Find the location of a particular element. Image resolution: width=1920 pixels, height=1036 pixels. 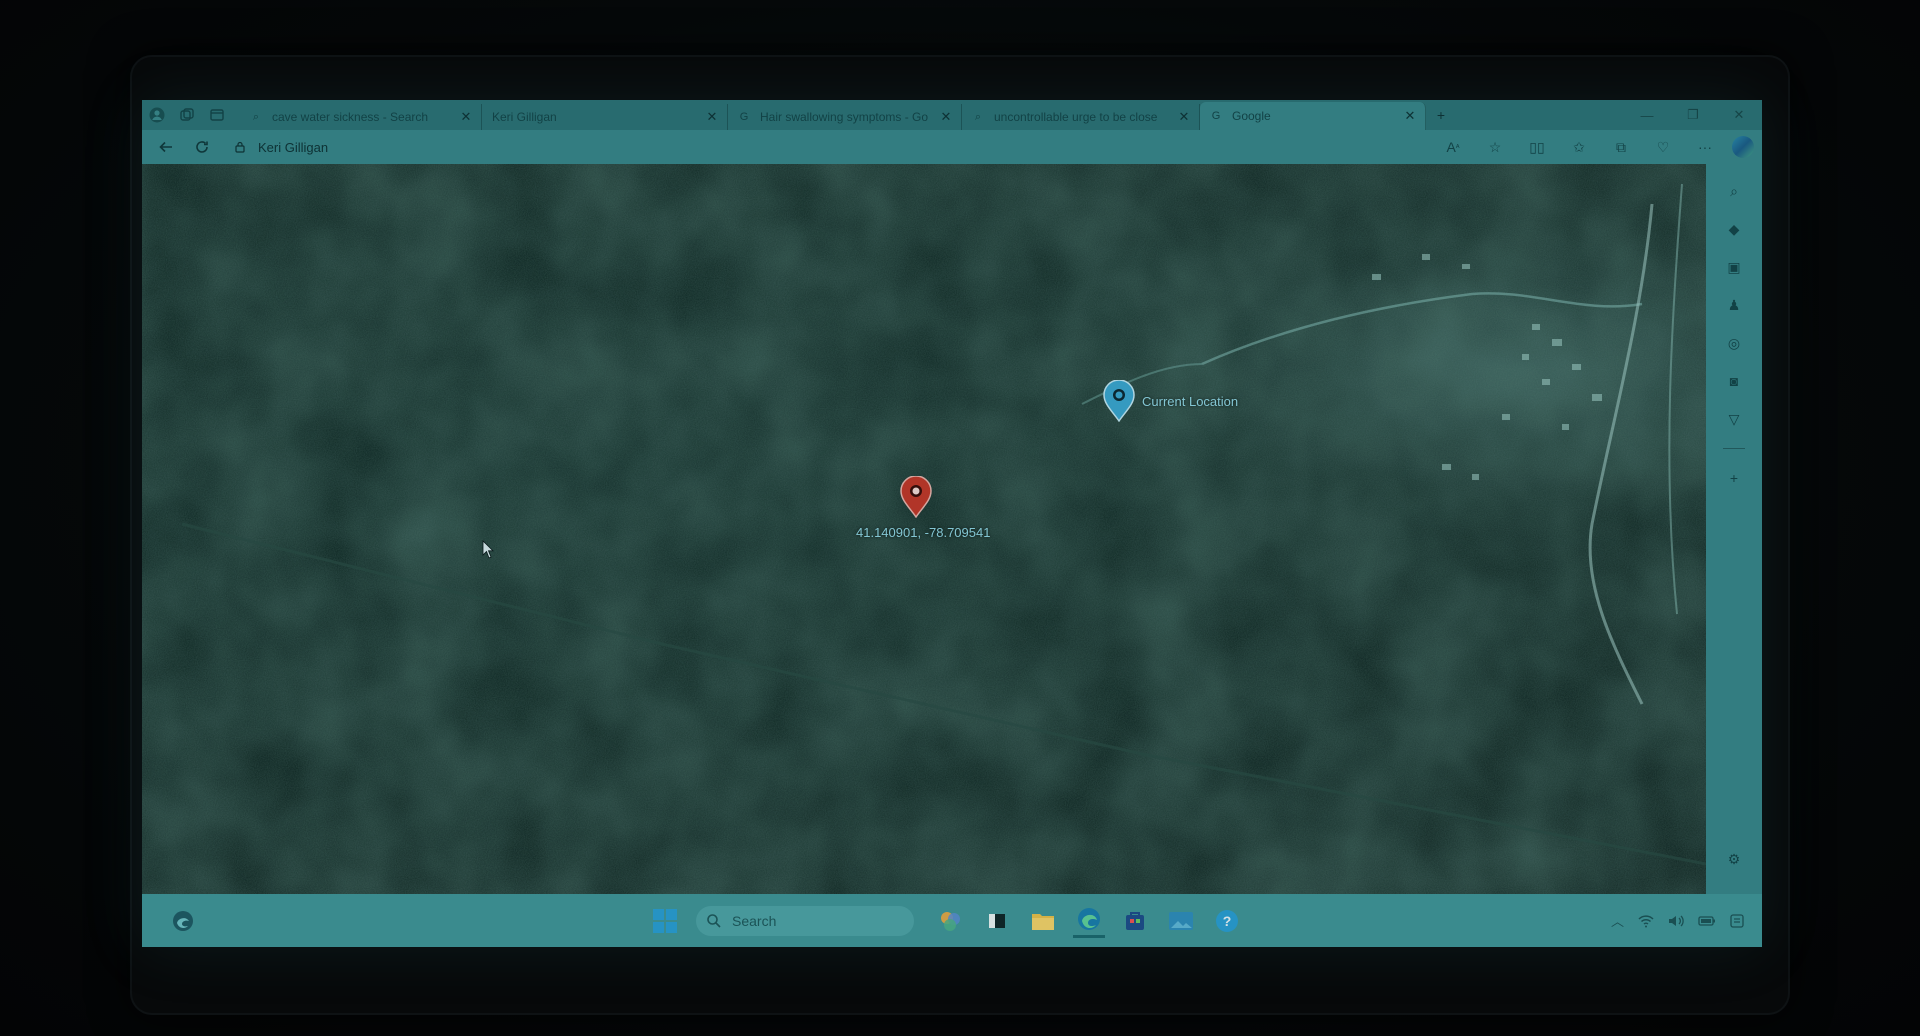

refresh-button is located at coordinates (202, 147).